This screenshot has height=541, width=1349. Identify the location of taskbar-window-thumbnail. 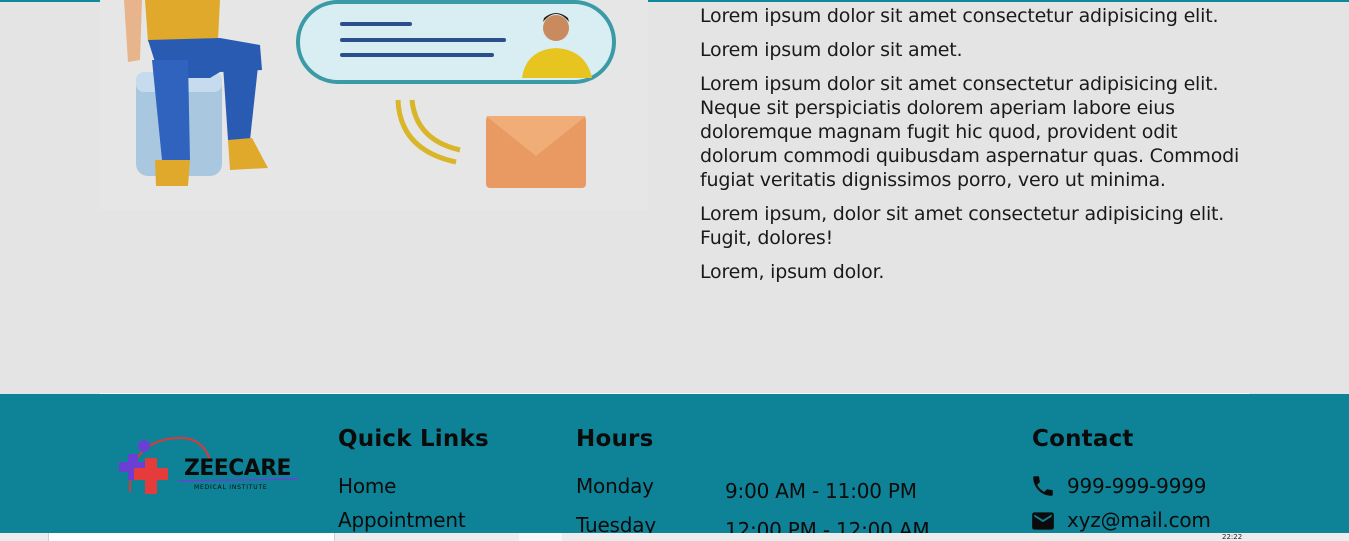
(191, 537).